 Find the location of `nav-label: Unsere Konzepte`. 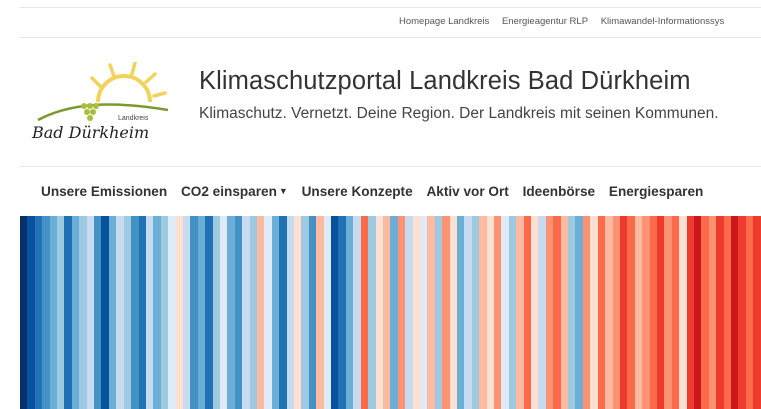

nav-label: Unsere Konzepte is located at coordinates (357, 191).